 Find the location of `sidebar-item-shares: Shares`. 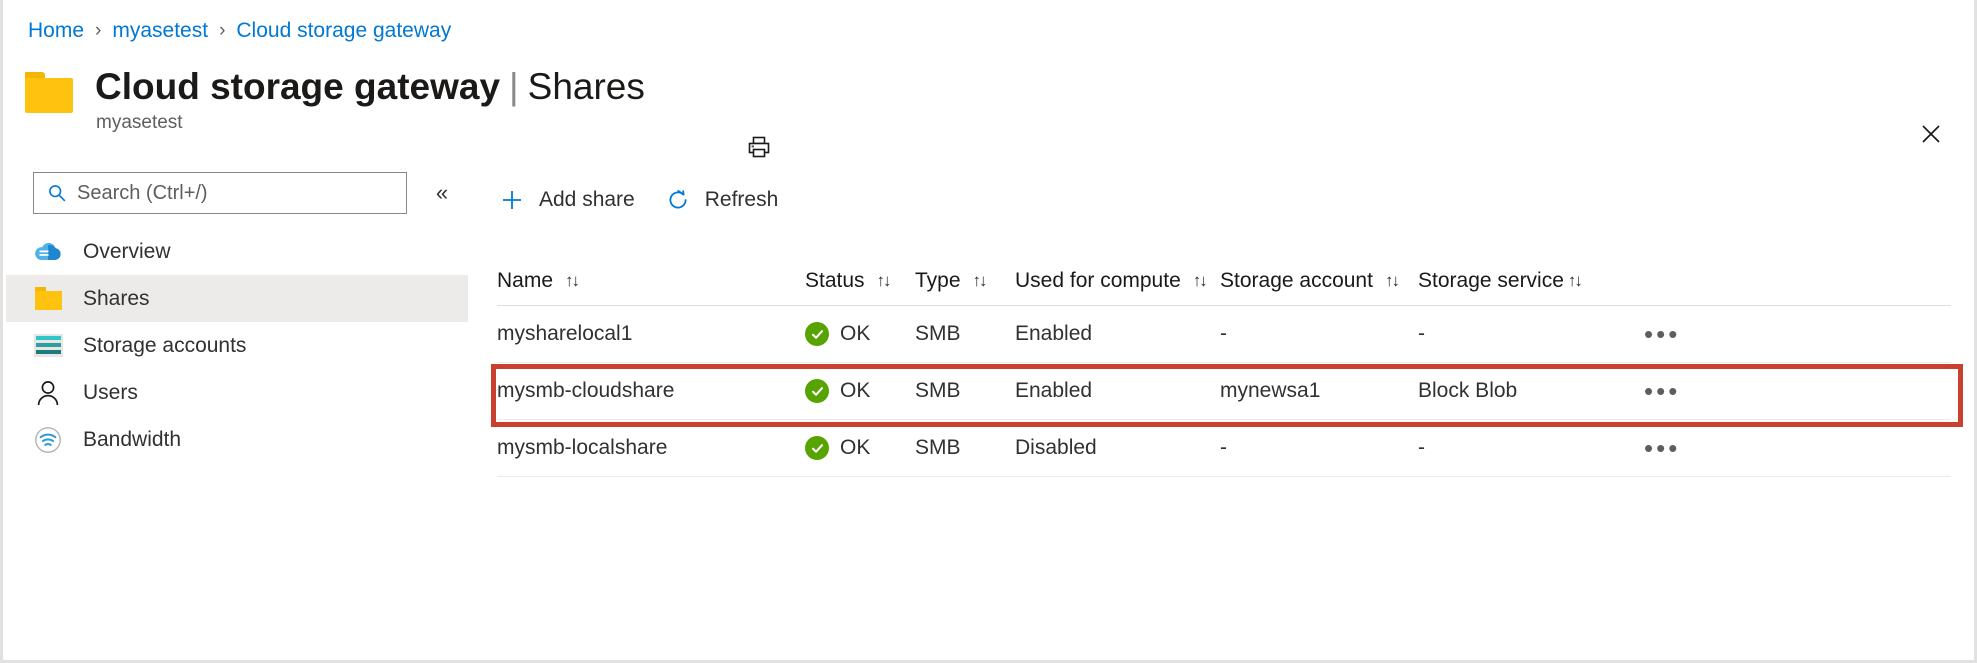

sidebar-item-shares: Shares is located at coordinates (237, 298).